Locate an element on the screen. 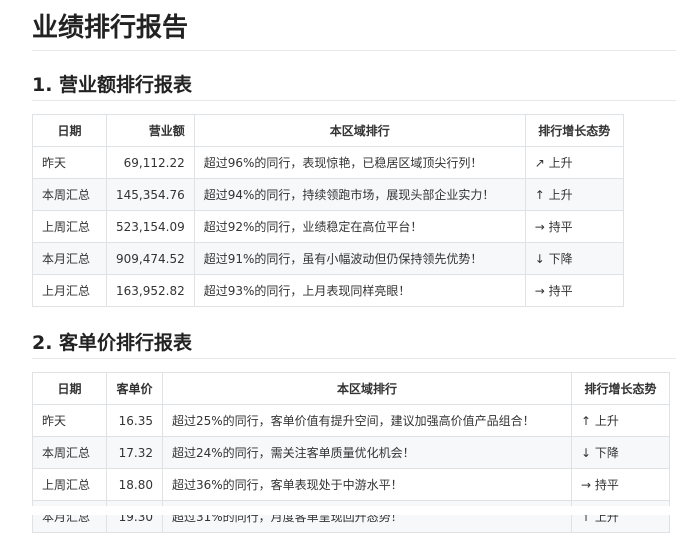 This screenshot has height=533, width=676. section-title-avg-order-value: 2. 客单价排行报表 is located at coordinates (354, 343).